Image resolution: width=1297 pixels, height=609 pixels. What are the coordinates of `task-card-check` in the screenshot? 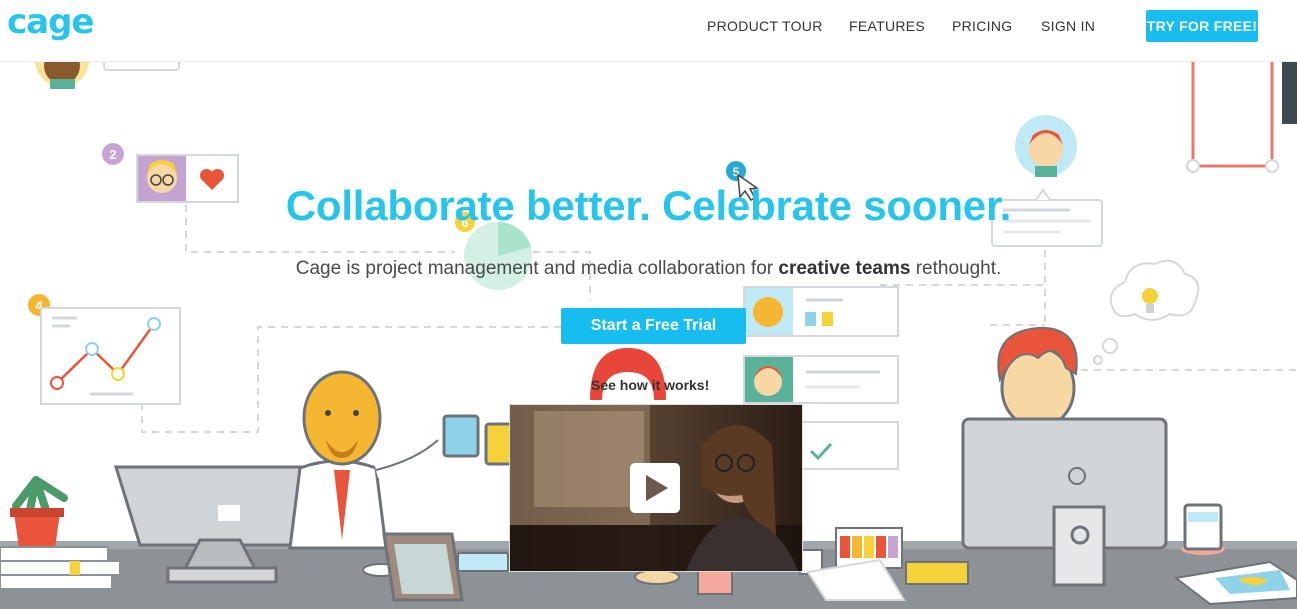 It's located at (849, 445).